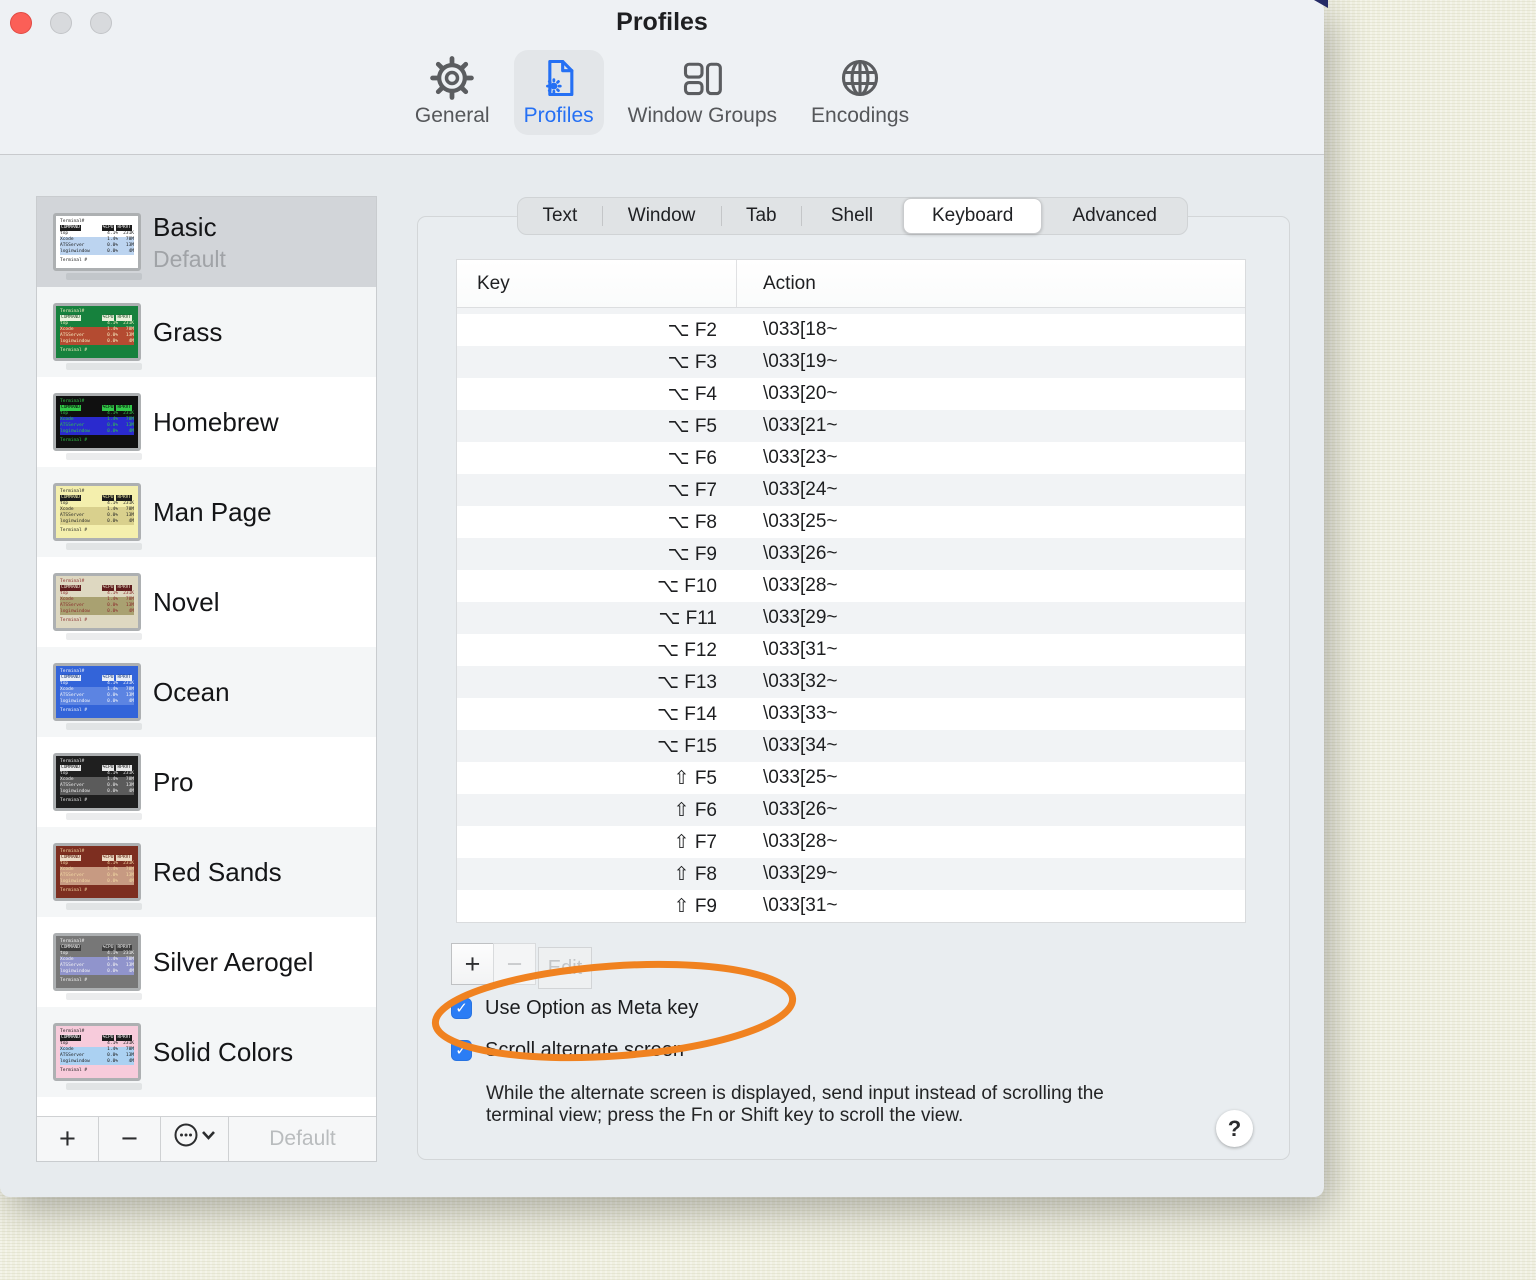  I want to click on table-row: ⌥ F14 \033[33~, so click(851, 714).